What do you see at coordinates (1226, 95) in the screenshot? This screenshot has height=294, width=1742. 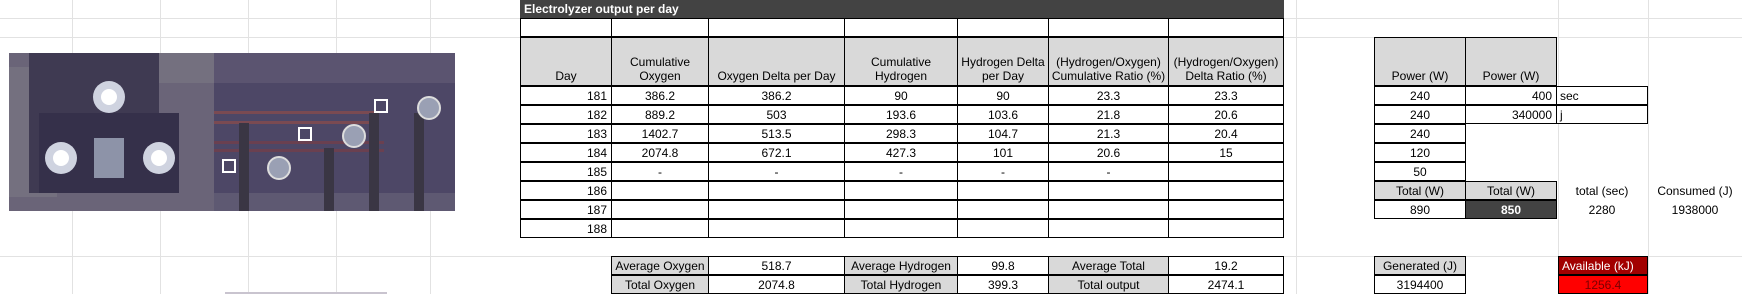 I see `delta-ratio-cell: 23.3` at bounding box center [1226, 95].